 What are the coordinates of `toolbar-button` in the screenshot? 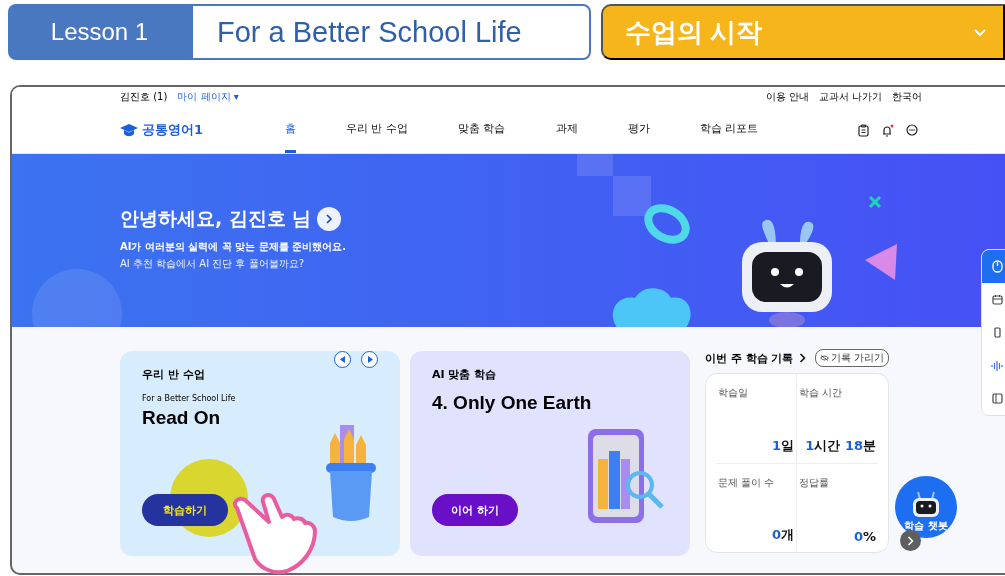 It's located at (993, 266).